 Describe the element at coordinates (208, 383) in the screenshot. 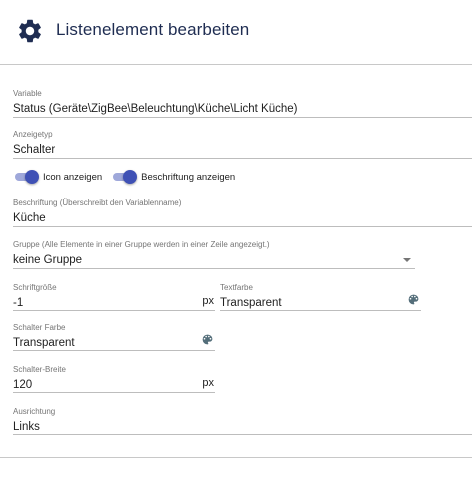

I see `schalter-breite-unit: px` at that location.